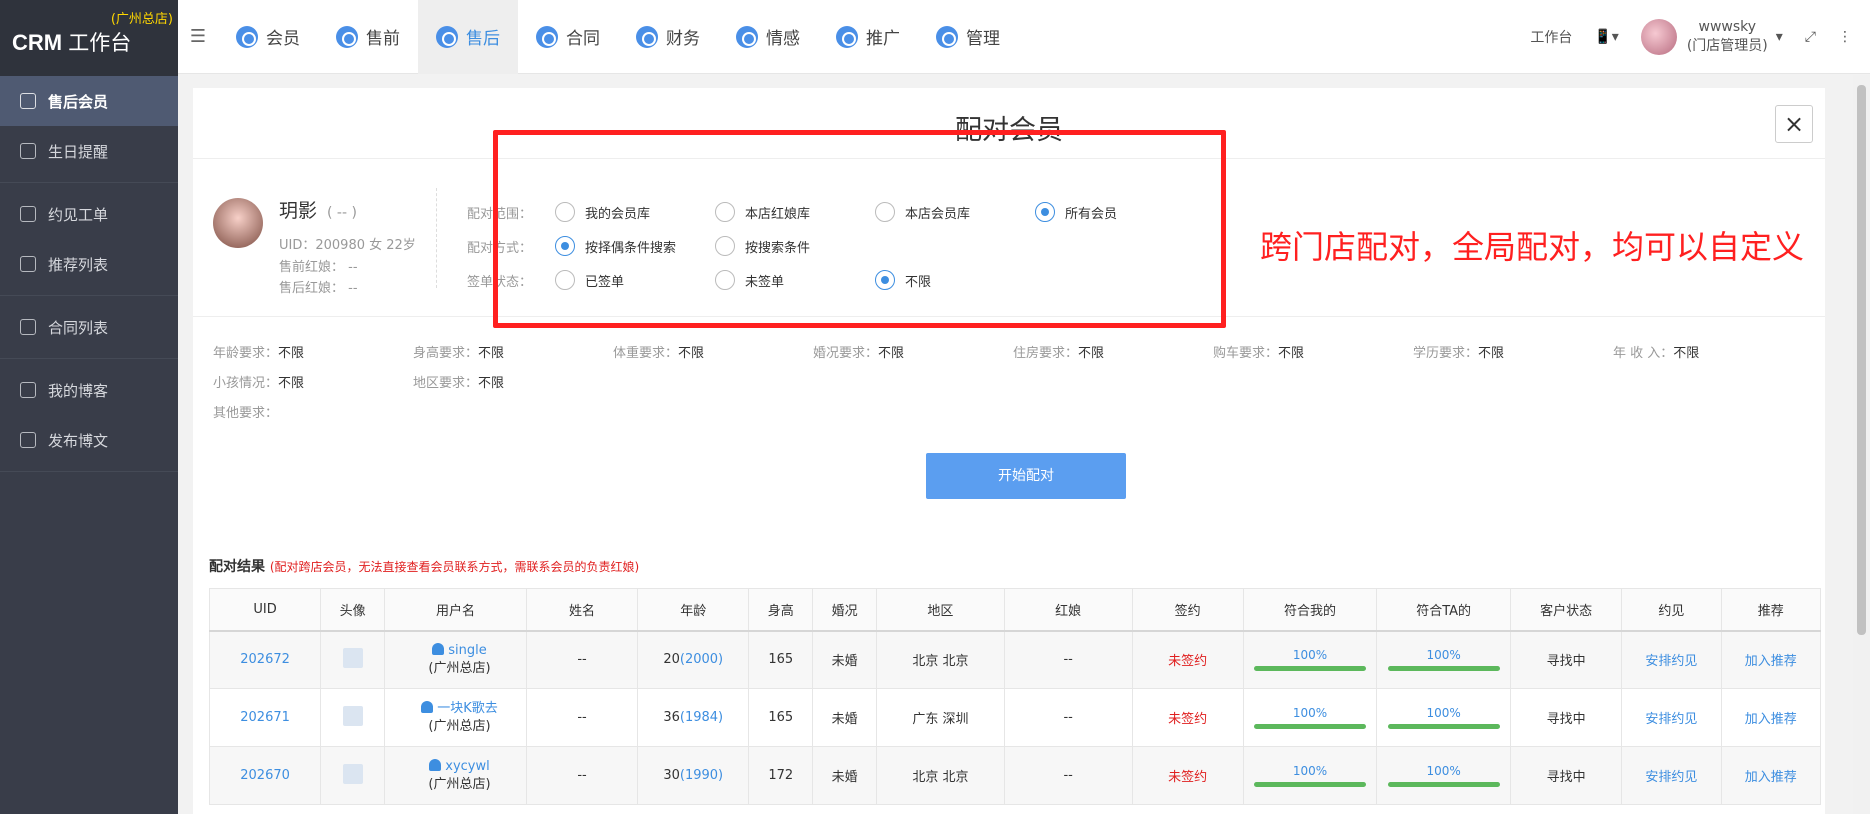  I want to click on column-header: 推荐, so click(1770, 610).